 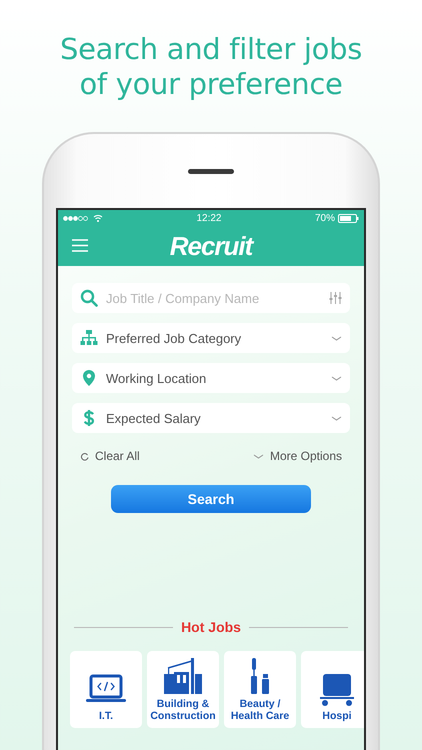 What do you see at coordinates (211, 418) in the screenshot?
I see `dropdown-field: Expected Salary` at bounding box center [211, 418].